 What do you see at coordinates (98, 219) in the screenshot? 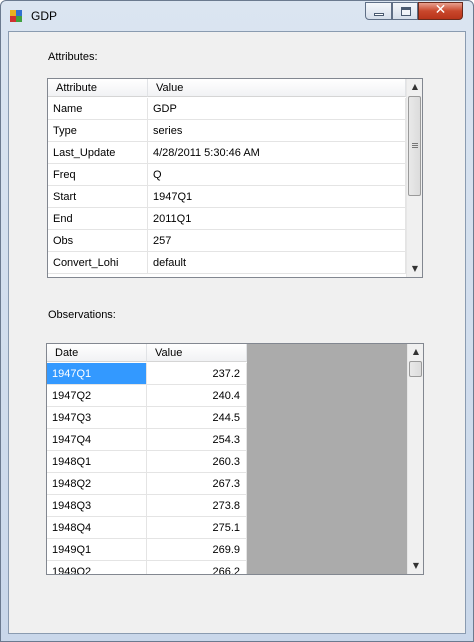
I see `attribute-name-cell: End` at bounding box center [98, 219].